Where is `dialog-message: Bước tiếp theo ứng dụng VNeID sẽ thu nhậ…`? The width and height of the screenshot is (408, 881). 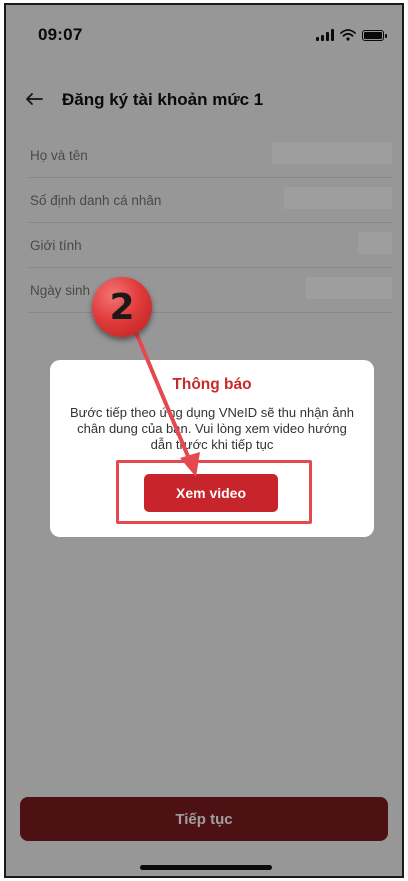
dialog-message: Bước tiếp theo ứng dụng VNeID sẽ thu nhậ… is located at coordinates (212, 428).